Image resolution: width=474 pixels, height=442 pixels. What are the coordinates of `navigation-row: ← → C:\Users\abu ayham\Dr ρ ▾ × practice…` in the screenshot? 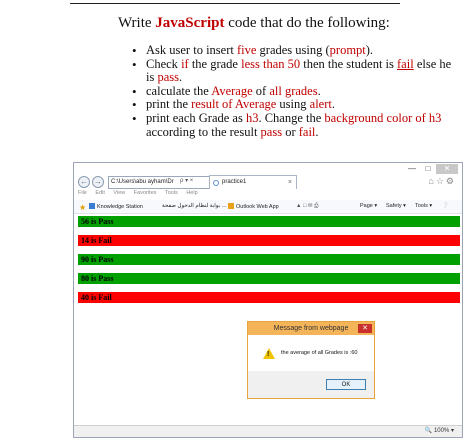 It's located at (268, 182).